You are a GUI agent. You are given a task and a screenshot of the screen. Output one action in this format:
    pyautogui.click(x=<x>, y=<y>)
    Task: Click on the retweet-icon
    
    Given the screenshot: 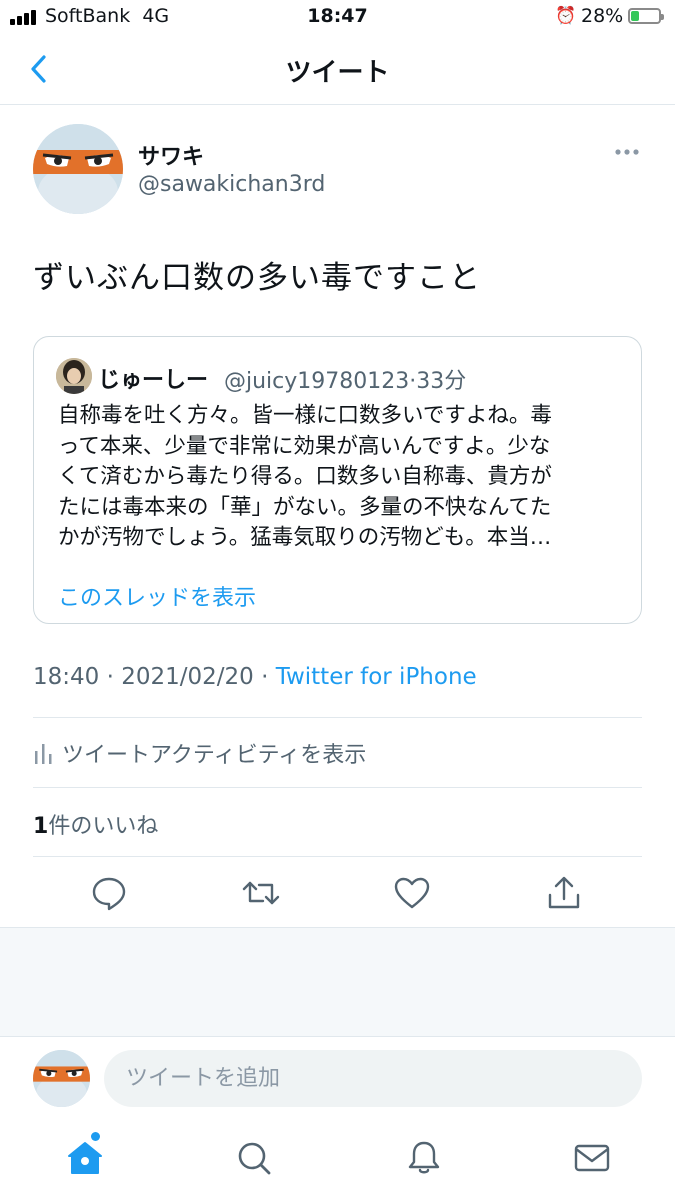 What is the action you would take?
    pyautogui.click(x=261, y=893)
    